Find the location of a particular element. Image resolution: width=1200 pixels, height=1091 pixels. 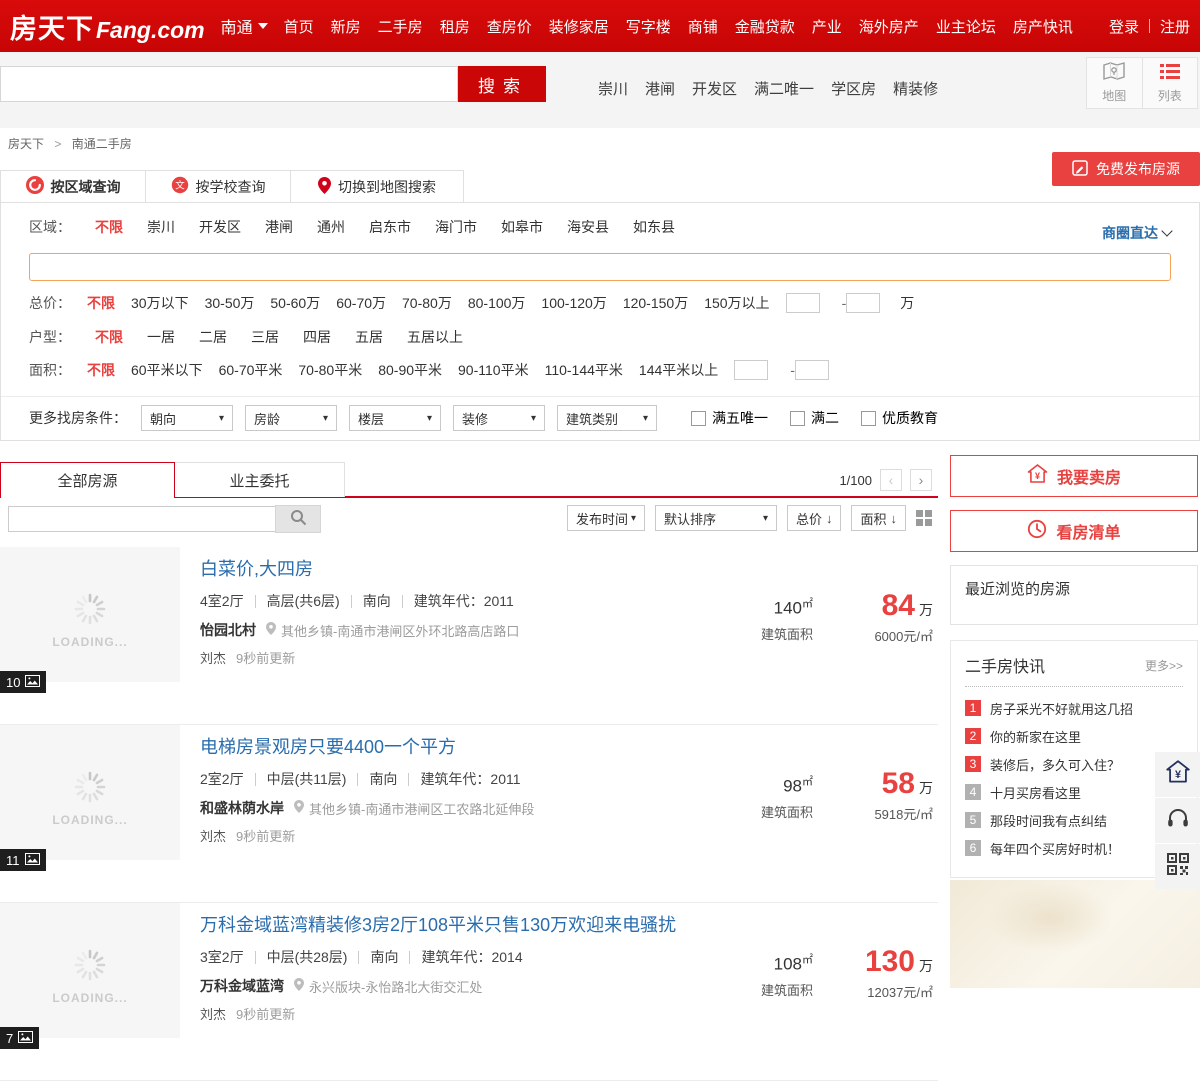

sort-price-button: 总价 ↓ is located at coordinates (814, 518).